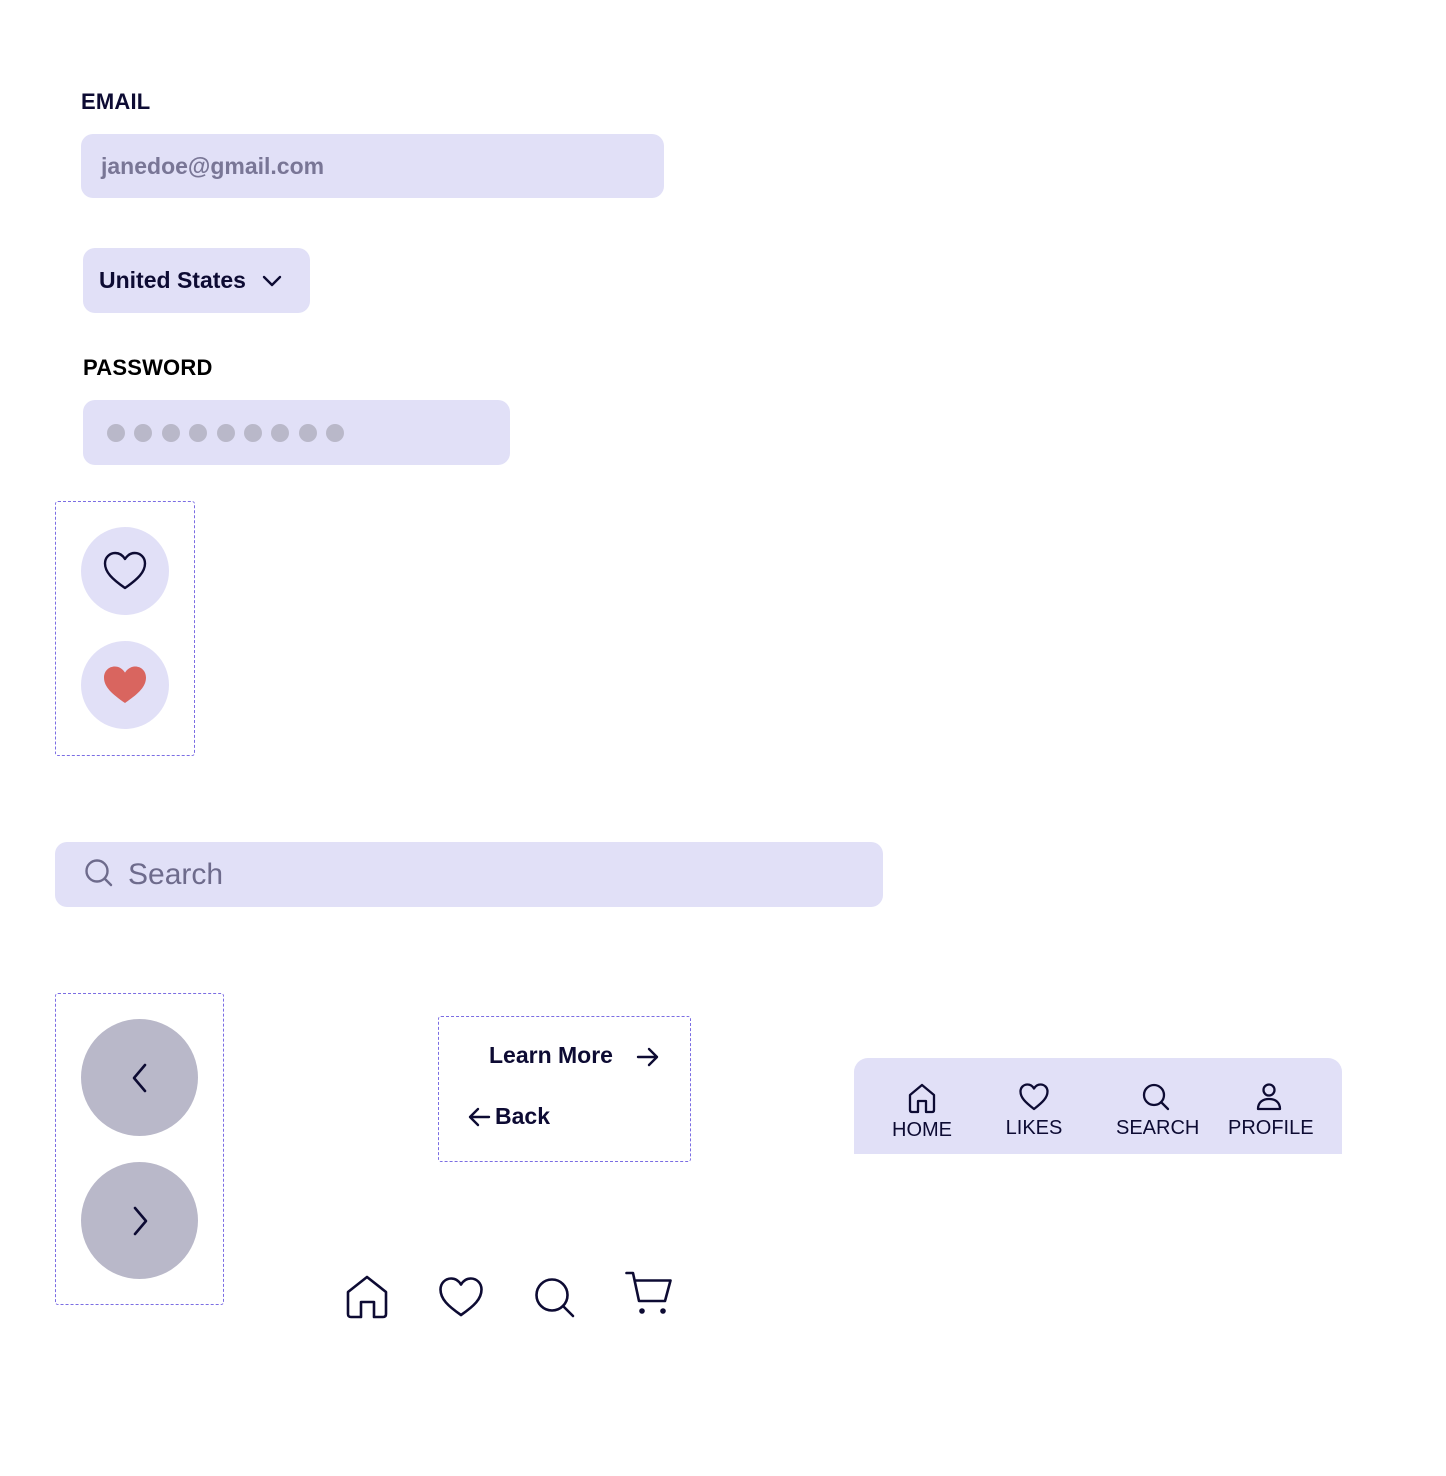  Describe the element at coordinates (116, 101) in the screenshot. I see `email-label: EMAIL` at that location.